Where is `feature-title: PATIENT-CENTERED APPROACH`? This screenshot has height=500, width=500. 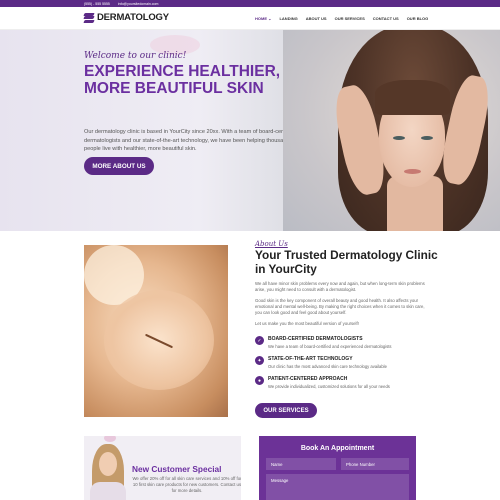 feature-title: PATIENT-CENTERED APPROACH is located at coordinates (308, 379).